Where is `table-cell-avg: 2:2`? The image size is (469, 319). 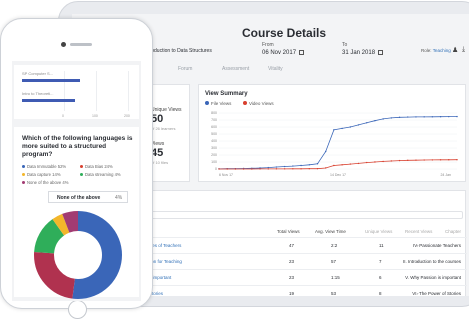 table-cell-avg: 2:2 is located at coordinates (334, 245).